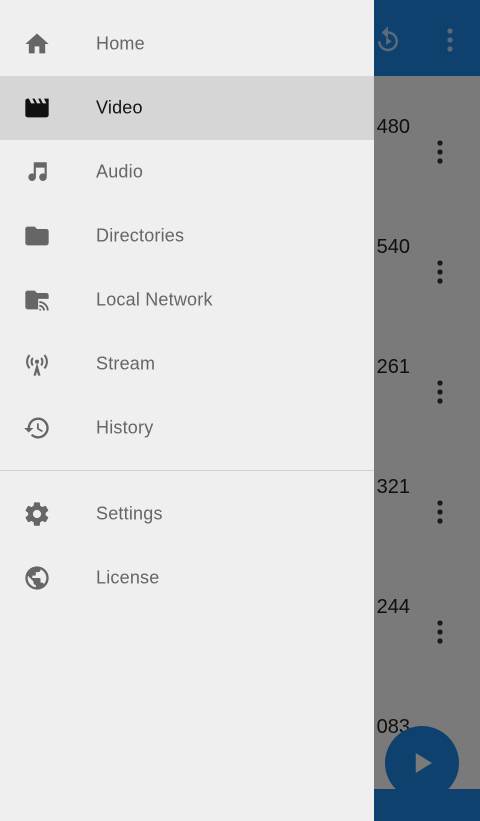  Describe the element at coordinates (125, 427) in the screenshot. I see `nav-item-label: History` at that location.